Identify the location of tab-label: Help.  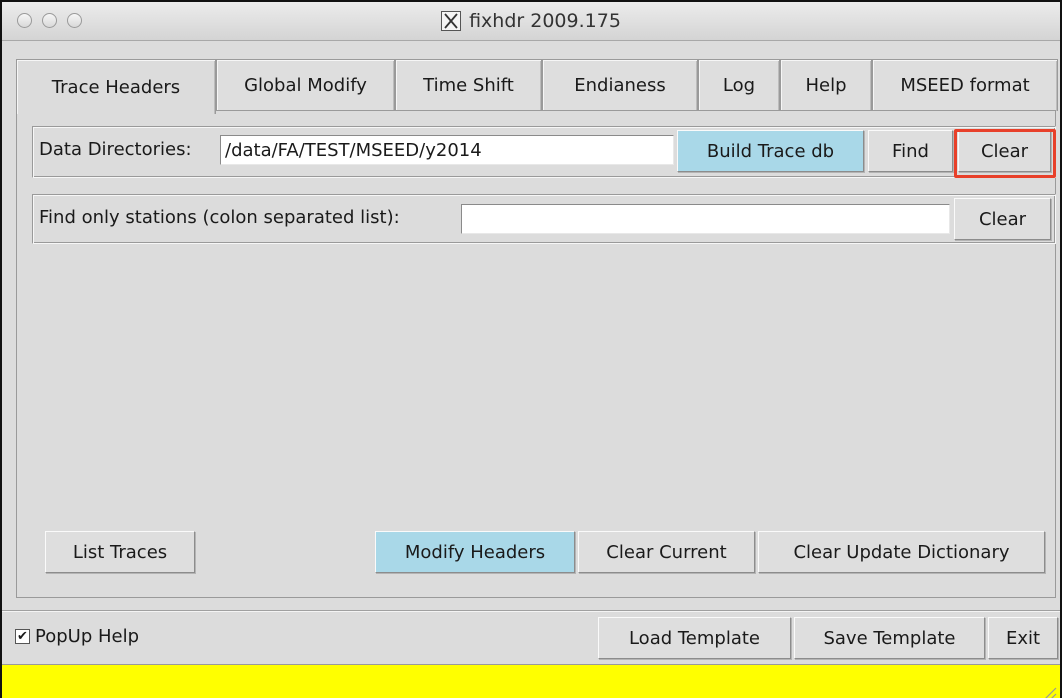
(826, 85).